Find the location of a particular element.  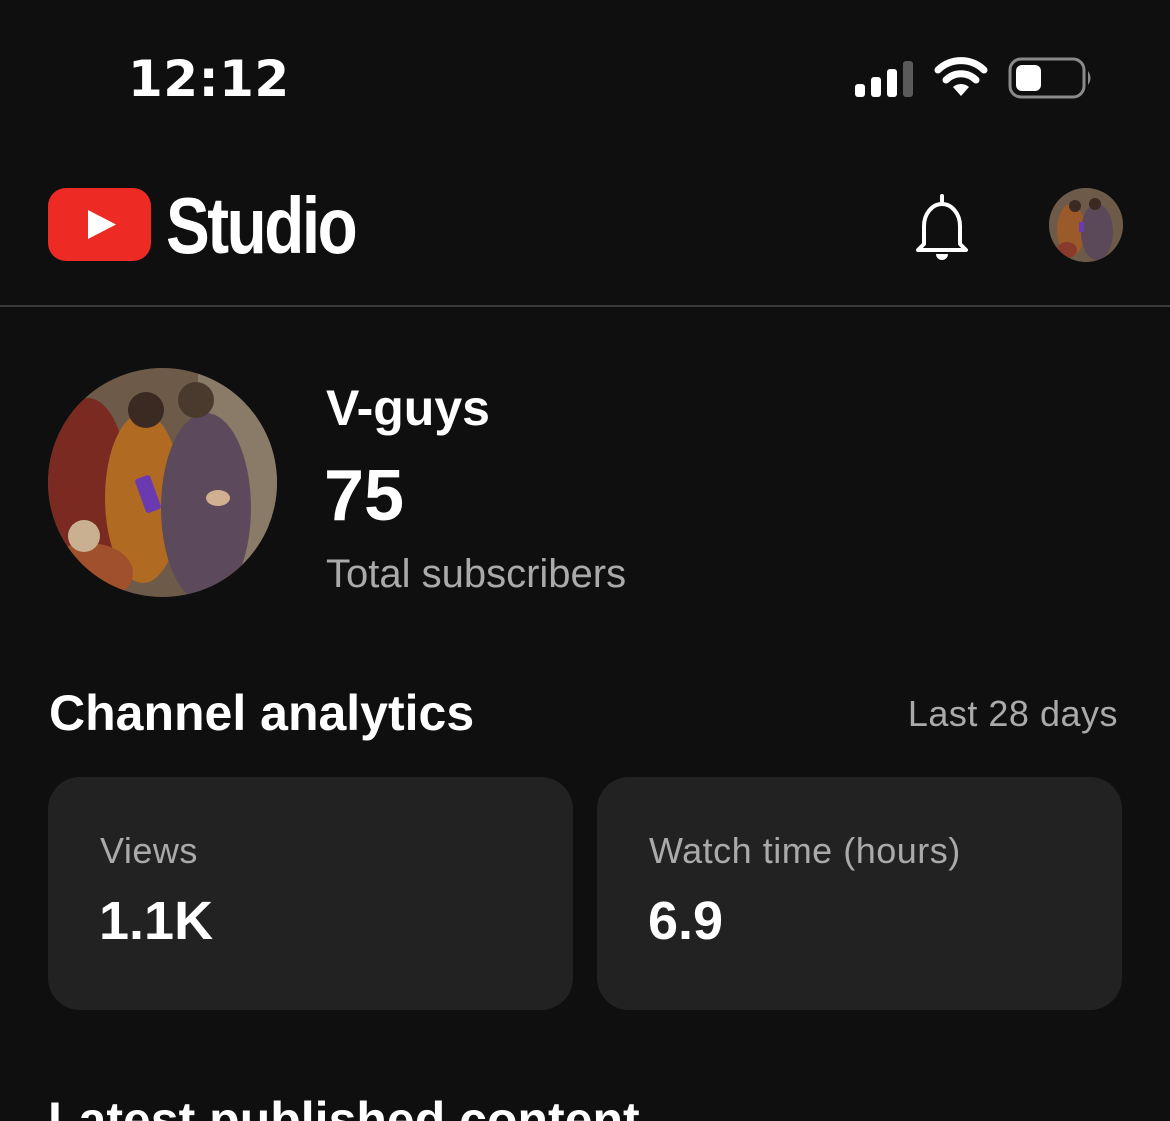

logo-text: Studio is located at coordinates (262, 225).